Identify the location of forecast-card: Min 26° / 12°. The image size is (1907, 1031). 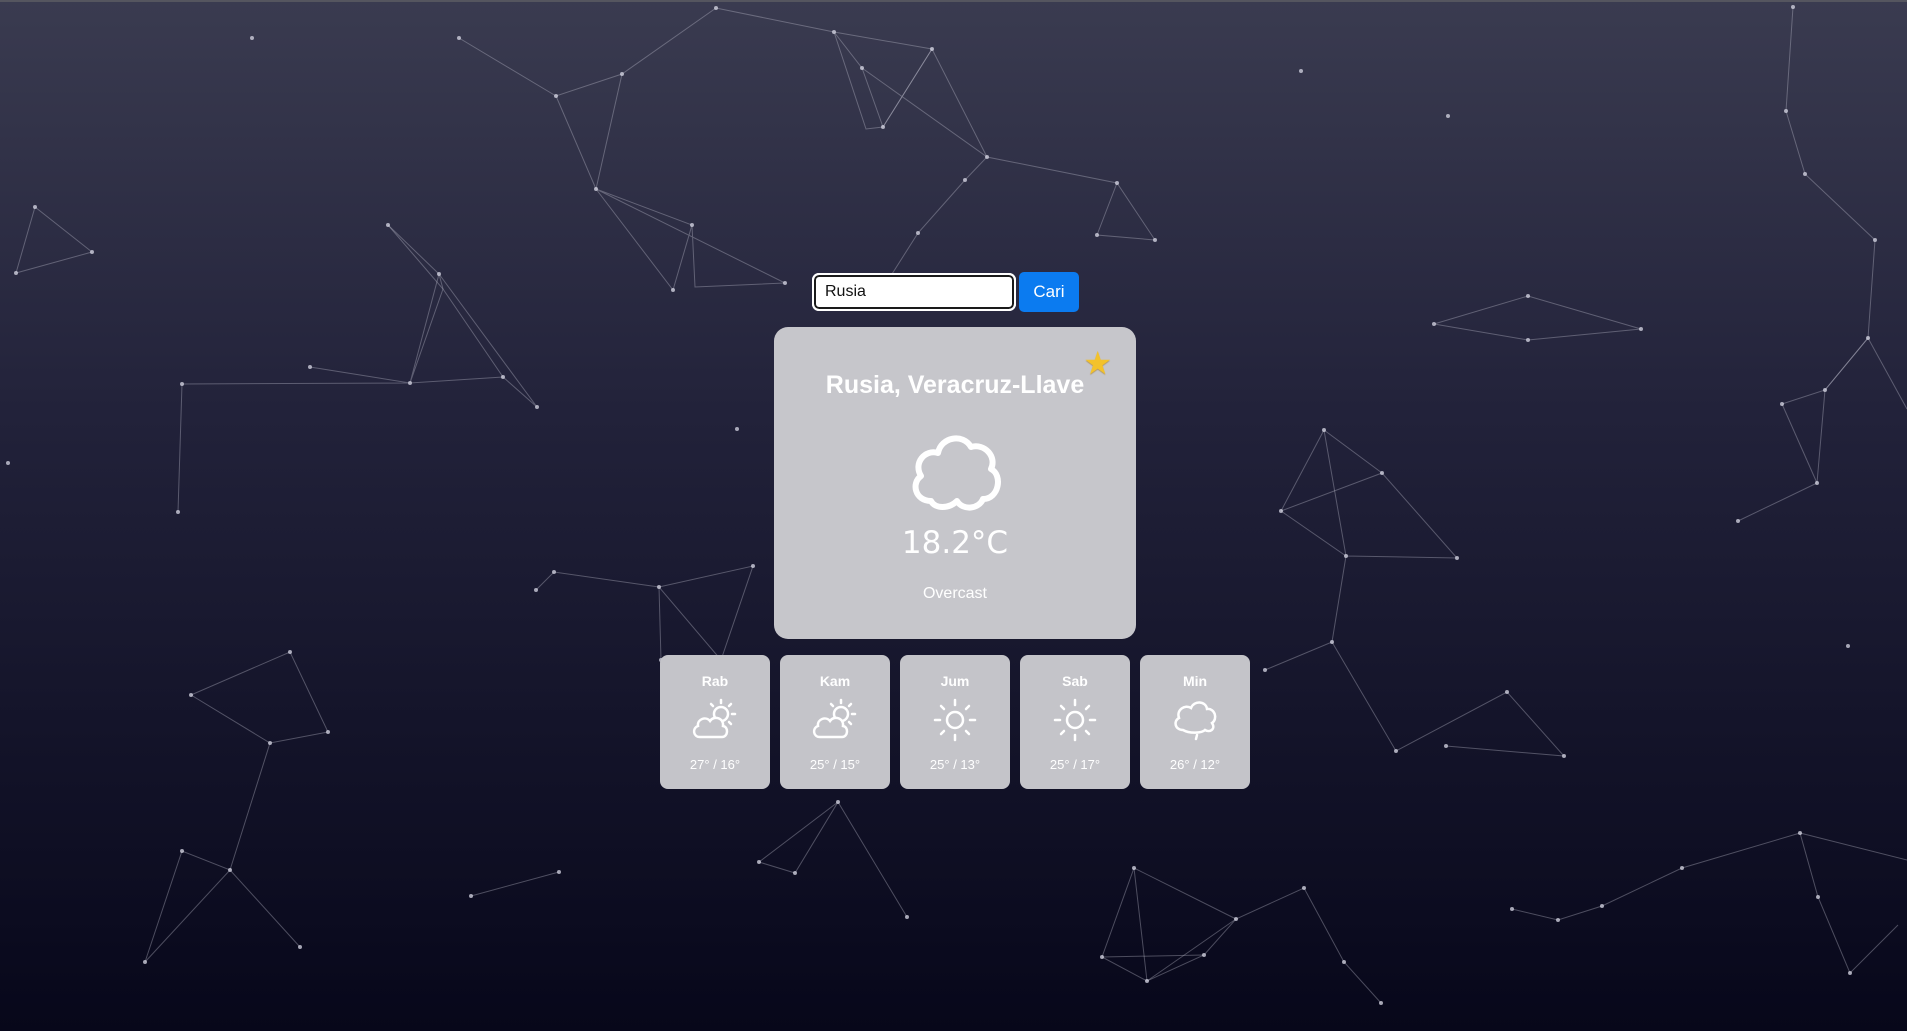
(1195, 722).